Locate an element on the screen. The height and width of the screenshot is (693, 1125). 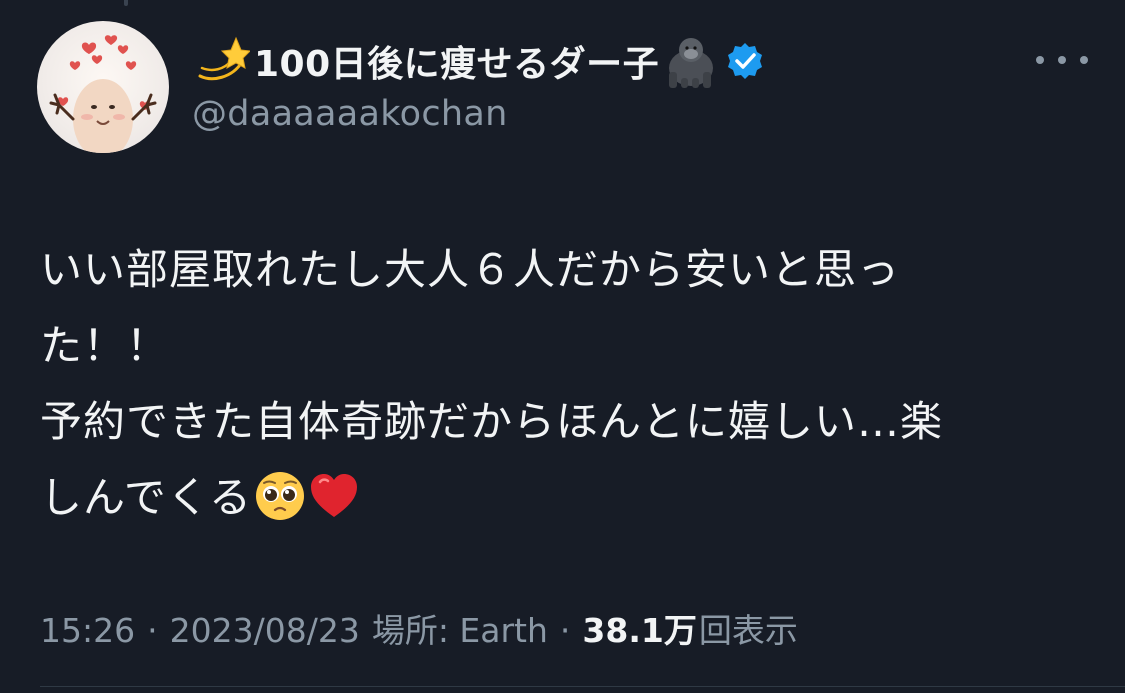
divider is located at coordinates (582, 686).